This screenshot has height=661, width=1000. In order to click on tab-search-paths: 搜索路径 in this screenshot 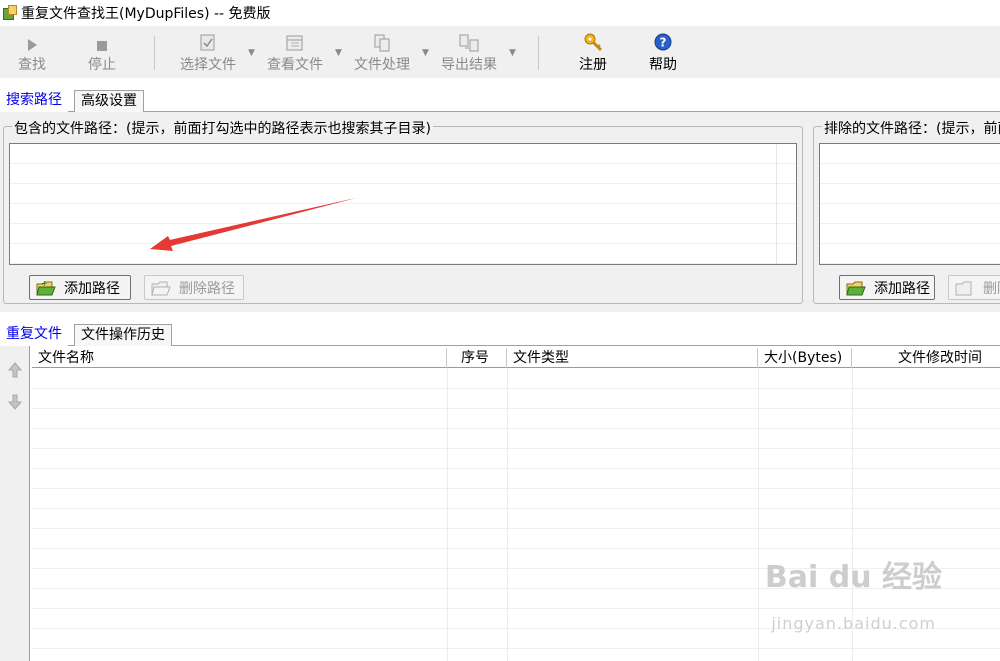, I will do `click(34, 101)`.